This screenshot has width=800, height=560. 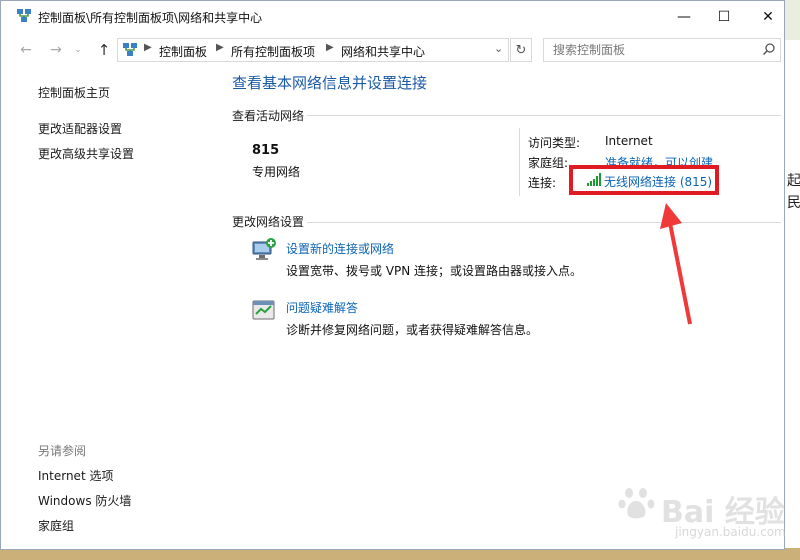 I want to click on breadcrumb-all-items: 所有控制面板项, so click(x=273, y=51).